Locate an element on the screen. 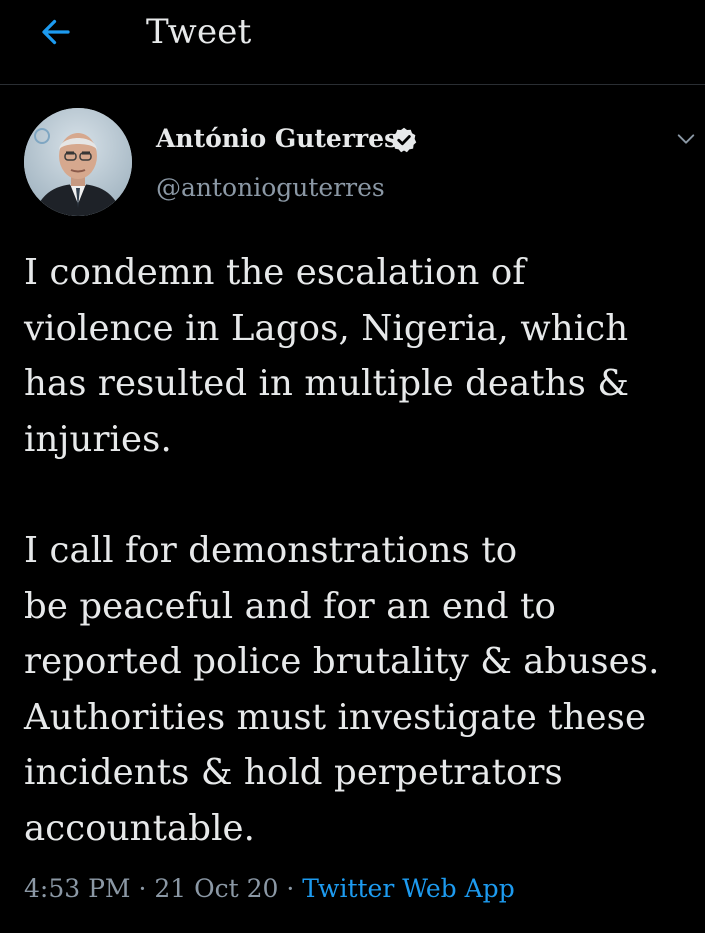 The height and width of the screenshot is (933, 705). paragraph-break is located at coordinates (364, 495).